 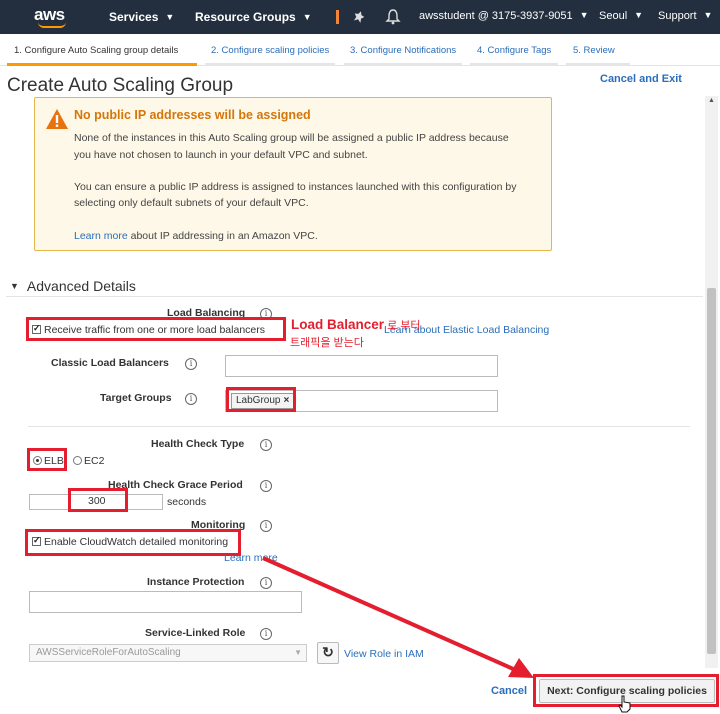 What do you see at coordinates (165, 602) in the screenshot?
I see `instance-protection-select` at bounding box center [165, 602].